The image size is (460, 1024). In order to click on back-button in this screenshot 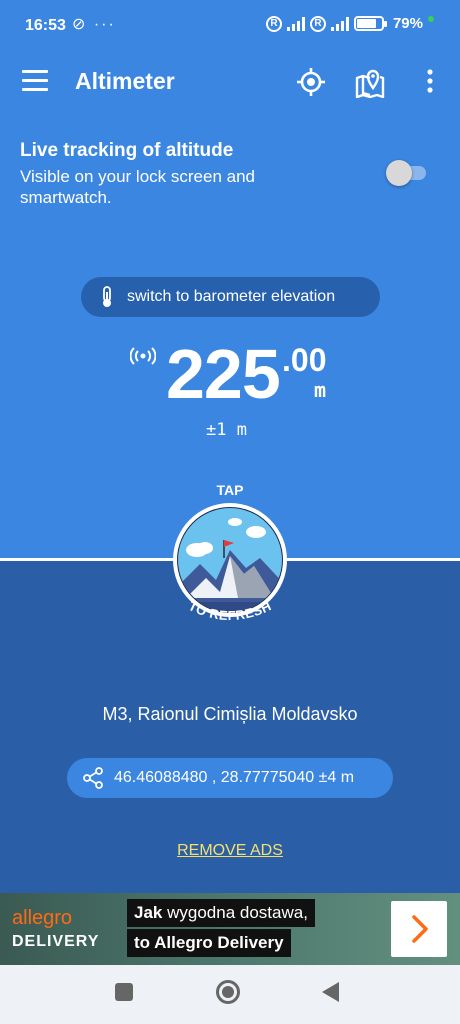, I will do `click(330, 992)`.